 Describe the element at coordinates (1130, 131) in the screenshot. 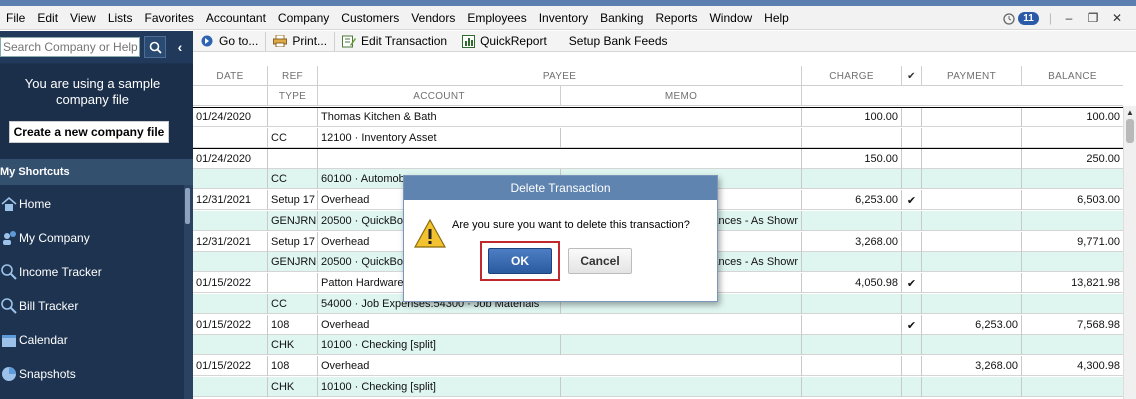

I see `register-scroll-thumb` at that location.